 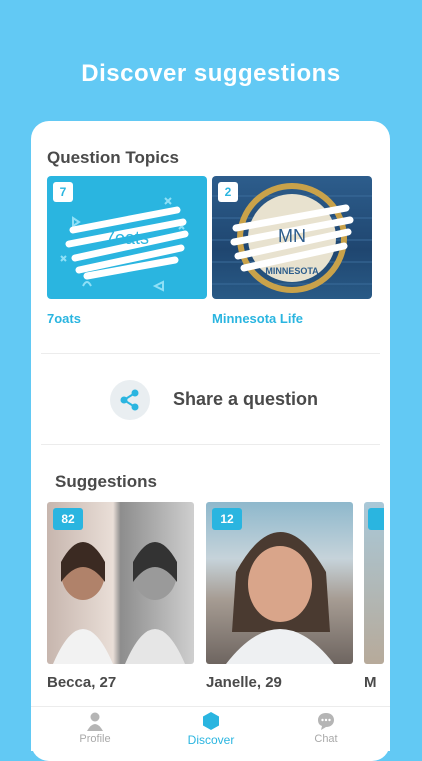 I want to click on seal-text: MINNESOTA, so click(x=292, y=271).